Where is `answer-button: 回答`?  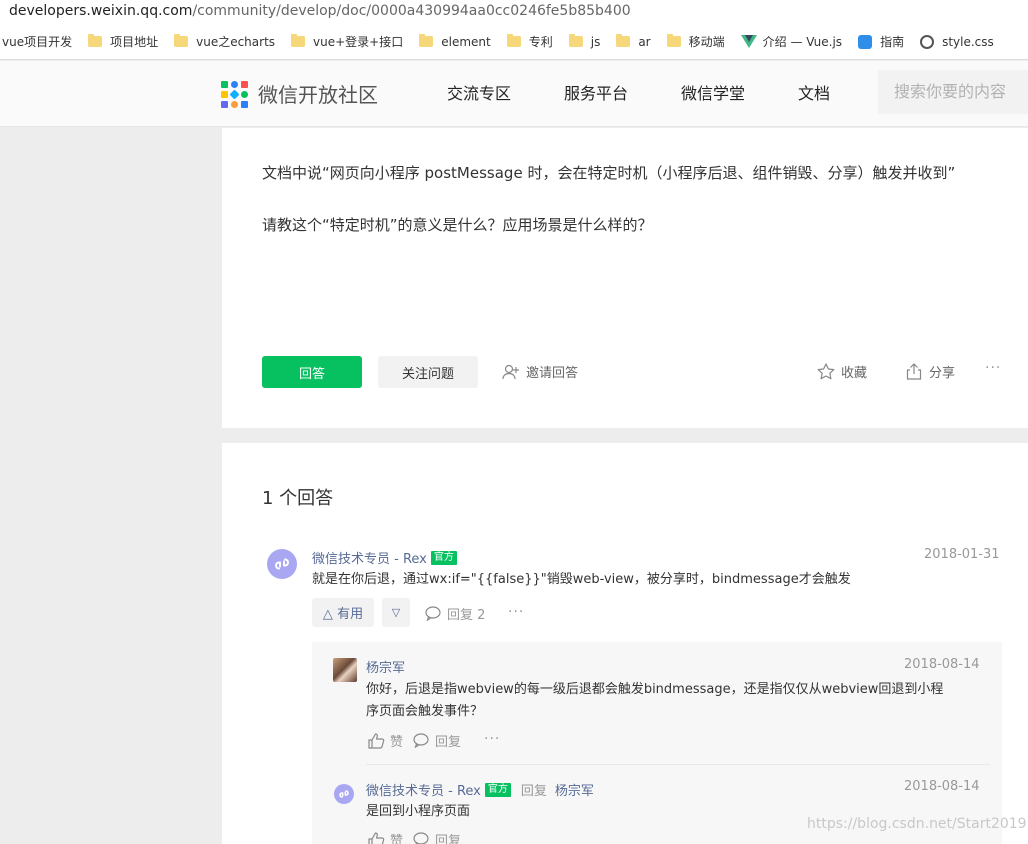
answer-button: 回答 is located at coordinates (312, 372).